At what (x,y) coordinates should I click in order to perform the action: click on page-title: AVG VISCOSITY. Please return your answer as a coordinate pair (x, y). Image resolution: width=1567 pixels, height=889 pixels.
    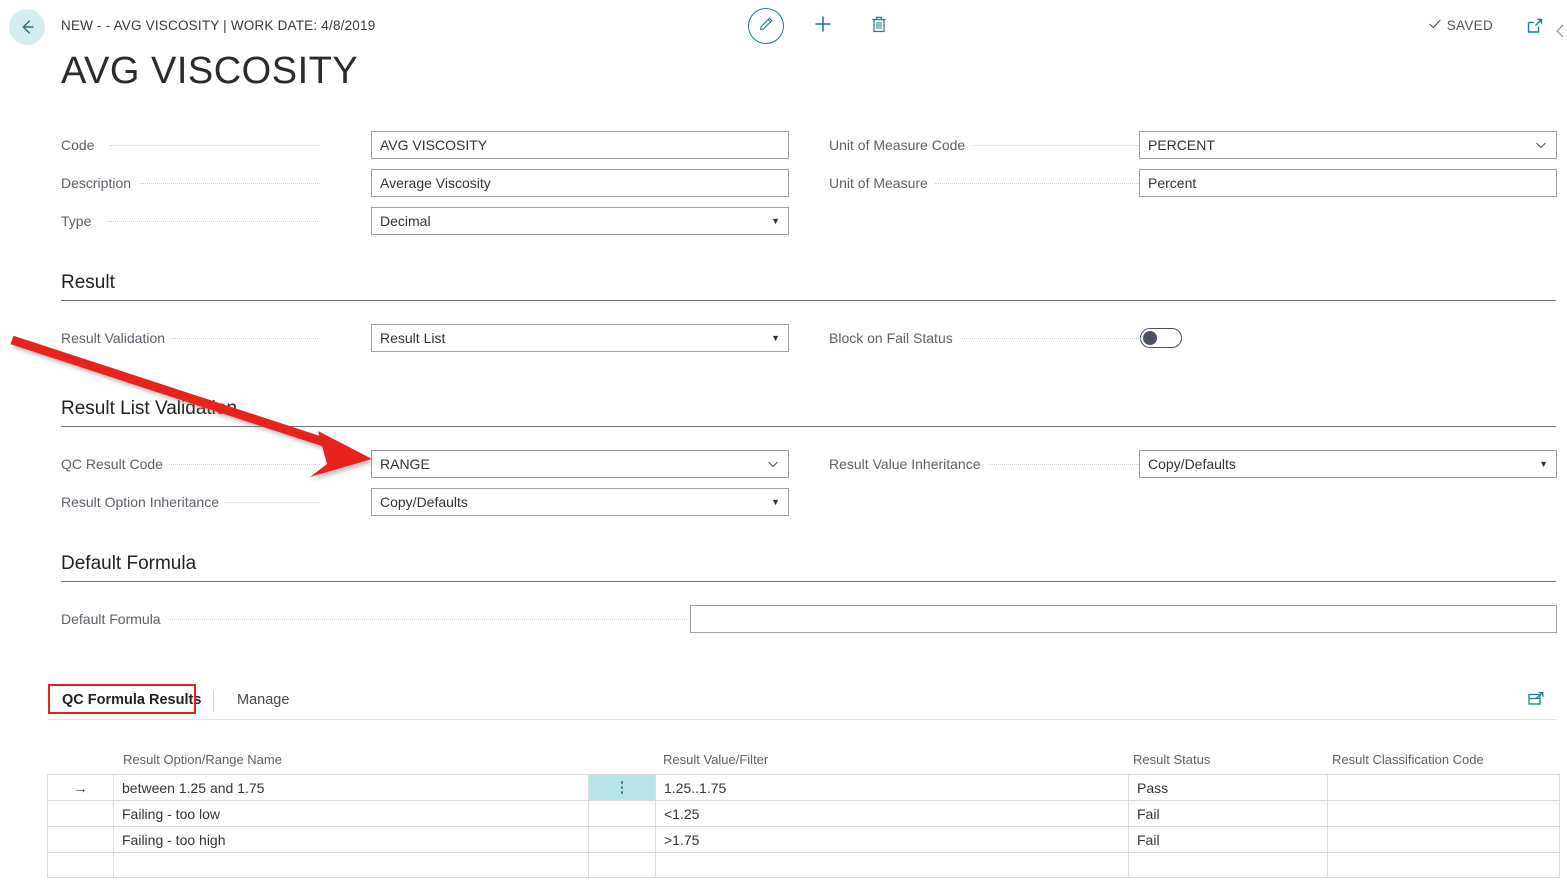
    Looking at the image, I should click on (210, 71).